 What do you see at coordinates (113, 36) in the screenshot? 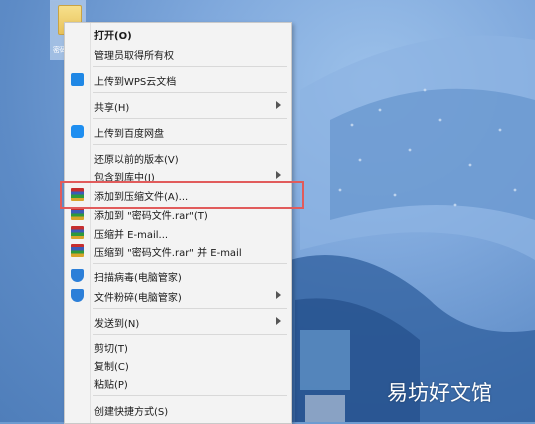
I see `menu-item-label: 打开(O)` at bounding box center [113, 36].